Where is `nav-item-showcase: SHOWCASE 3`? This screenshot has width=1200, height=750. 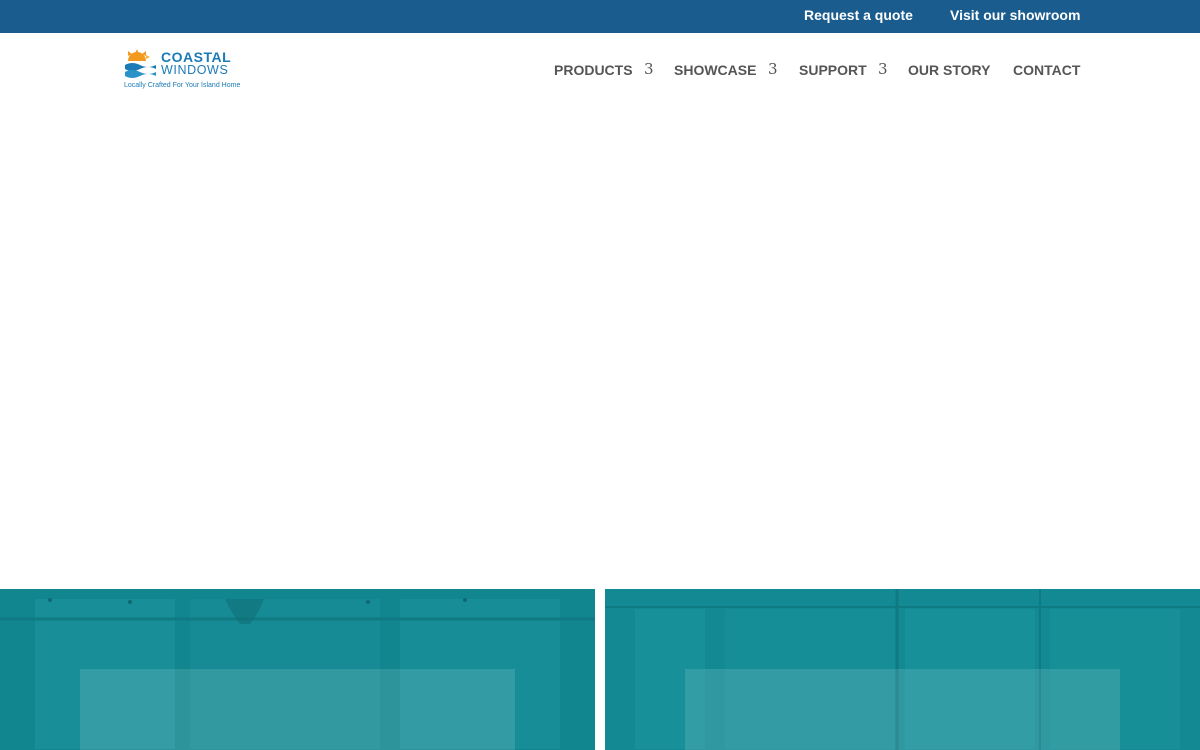
nav-item-showcase: SHOWCASE 3 is located at coordinates (726, 71).